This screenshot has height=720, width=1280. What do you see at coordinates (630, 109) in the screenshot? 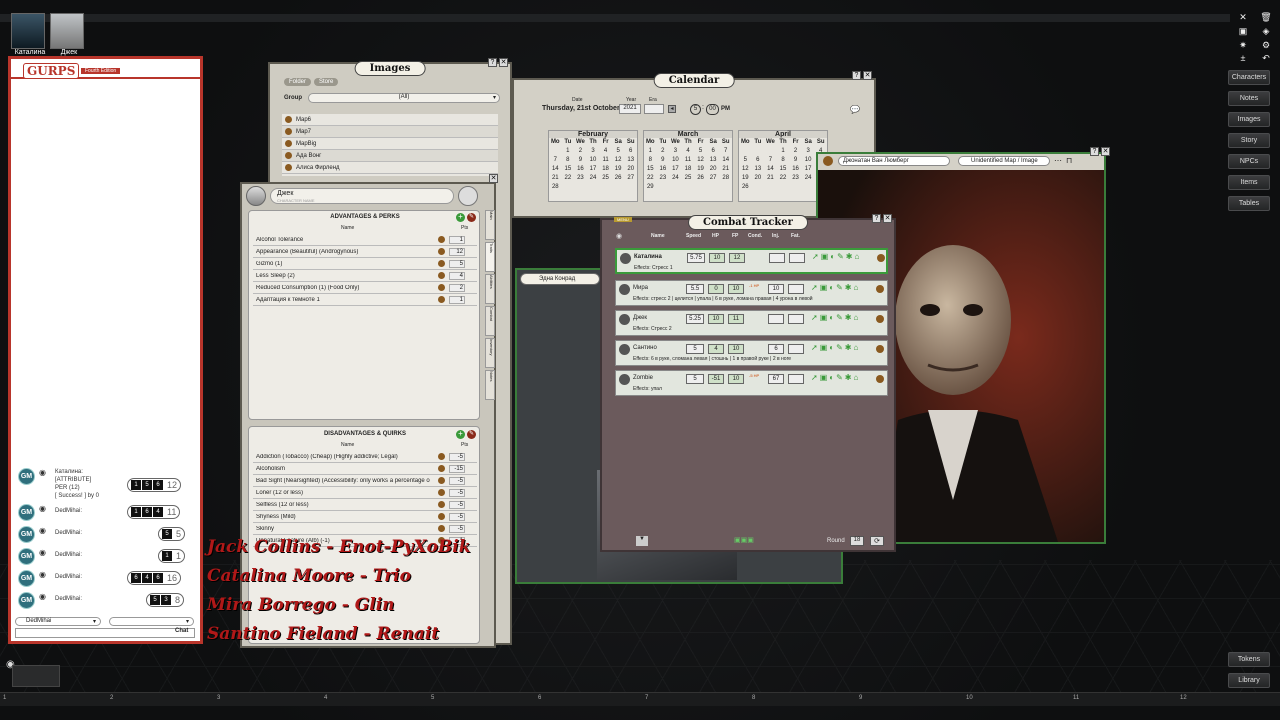
I see `year-field: 2021` at bounding box center [630, 109].